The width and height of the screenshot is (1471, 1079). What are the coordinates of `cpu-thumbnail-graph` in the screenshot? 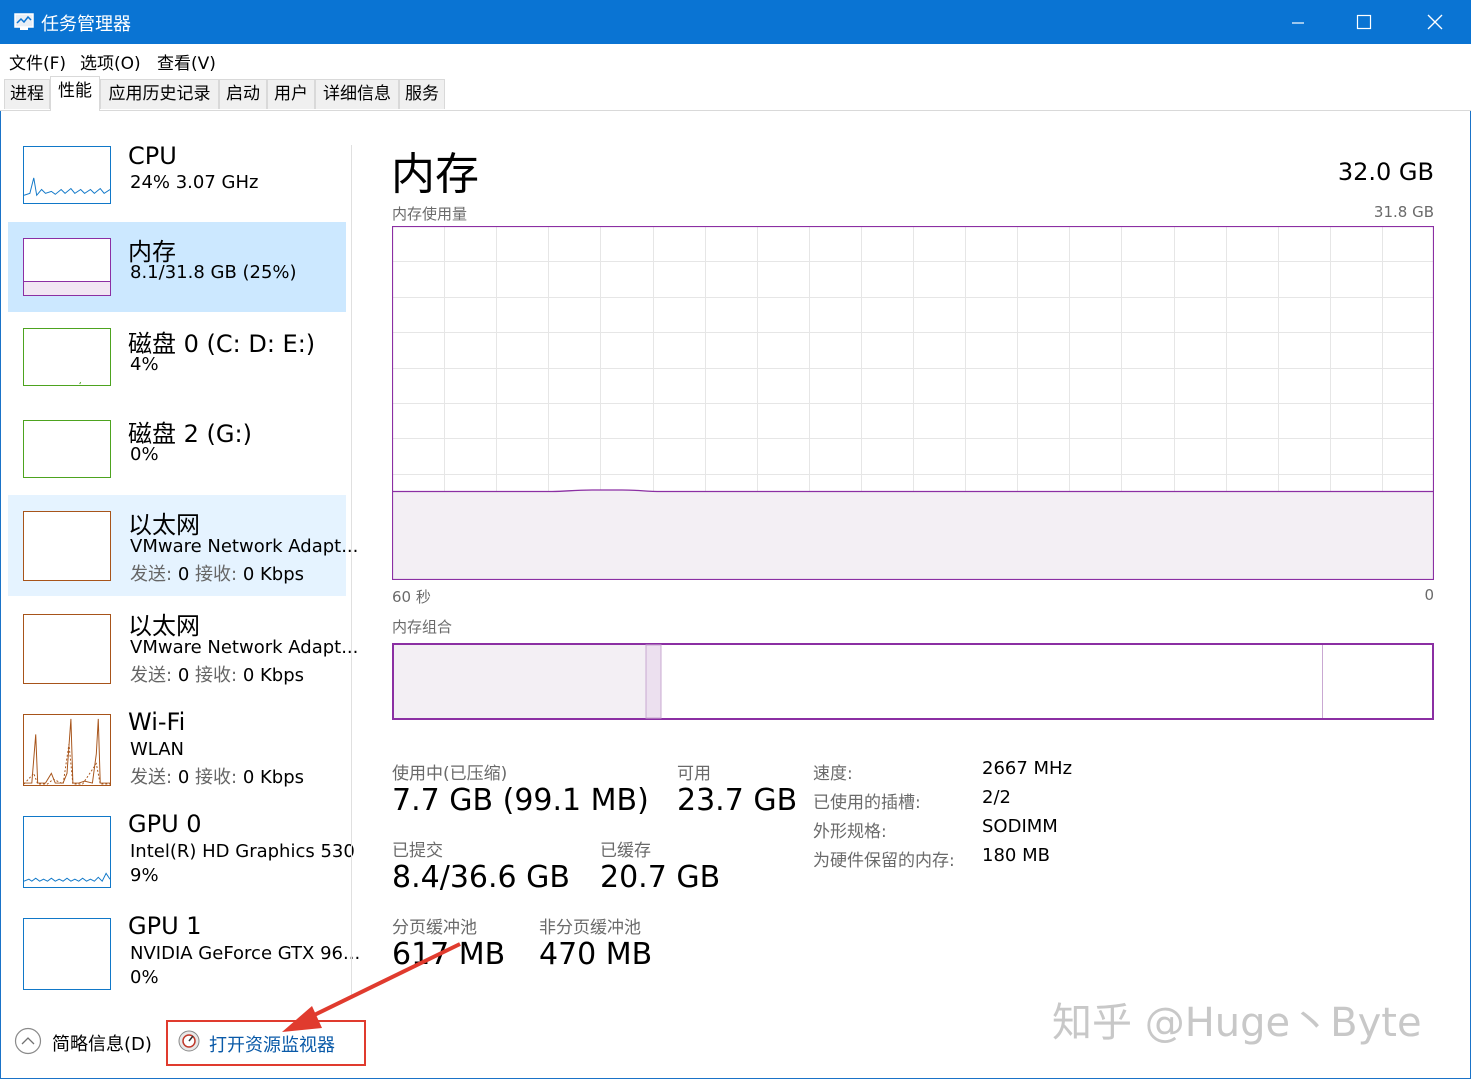 It's located at (67, 175).